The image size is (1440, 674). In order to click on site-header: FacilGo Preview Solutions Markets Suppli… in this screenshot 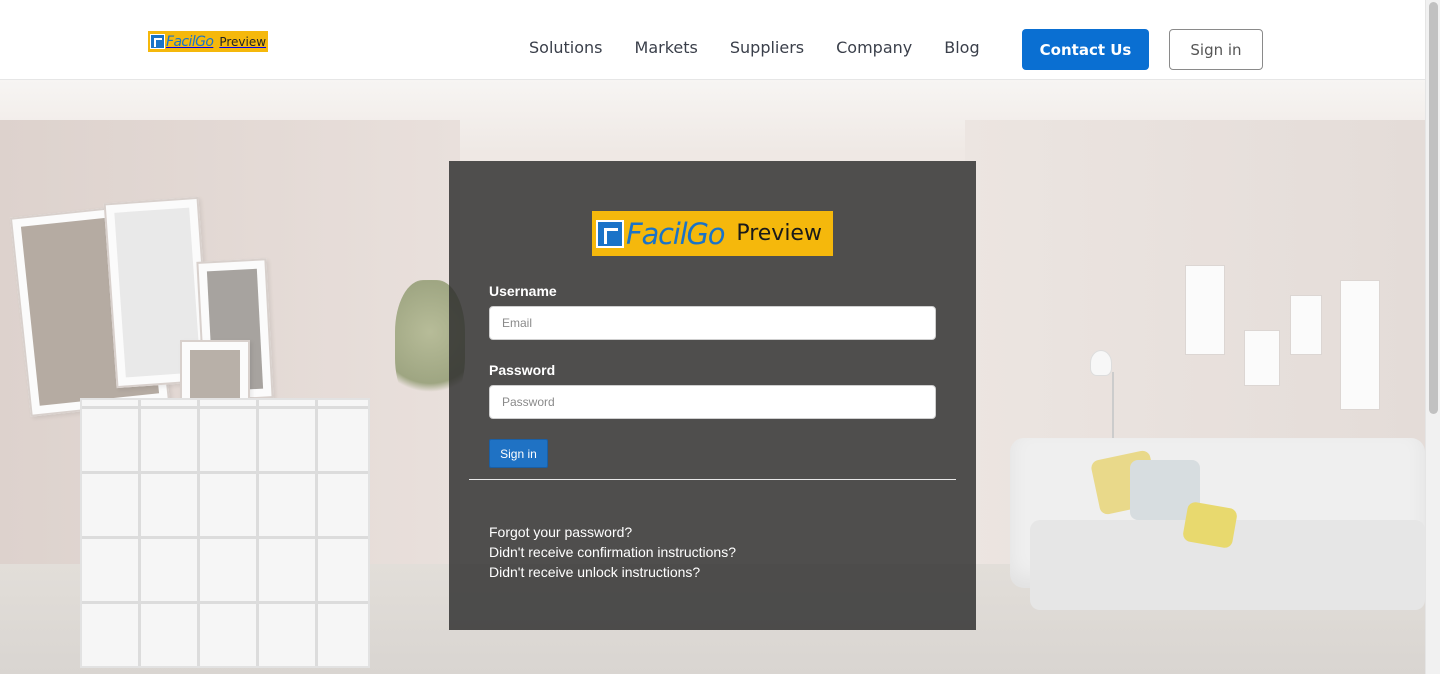, I will do `click(712, 40)`.